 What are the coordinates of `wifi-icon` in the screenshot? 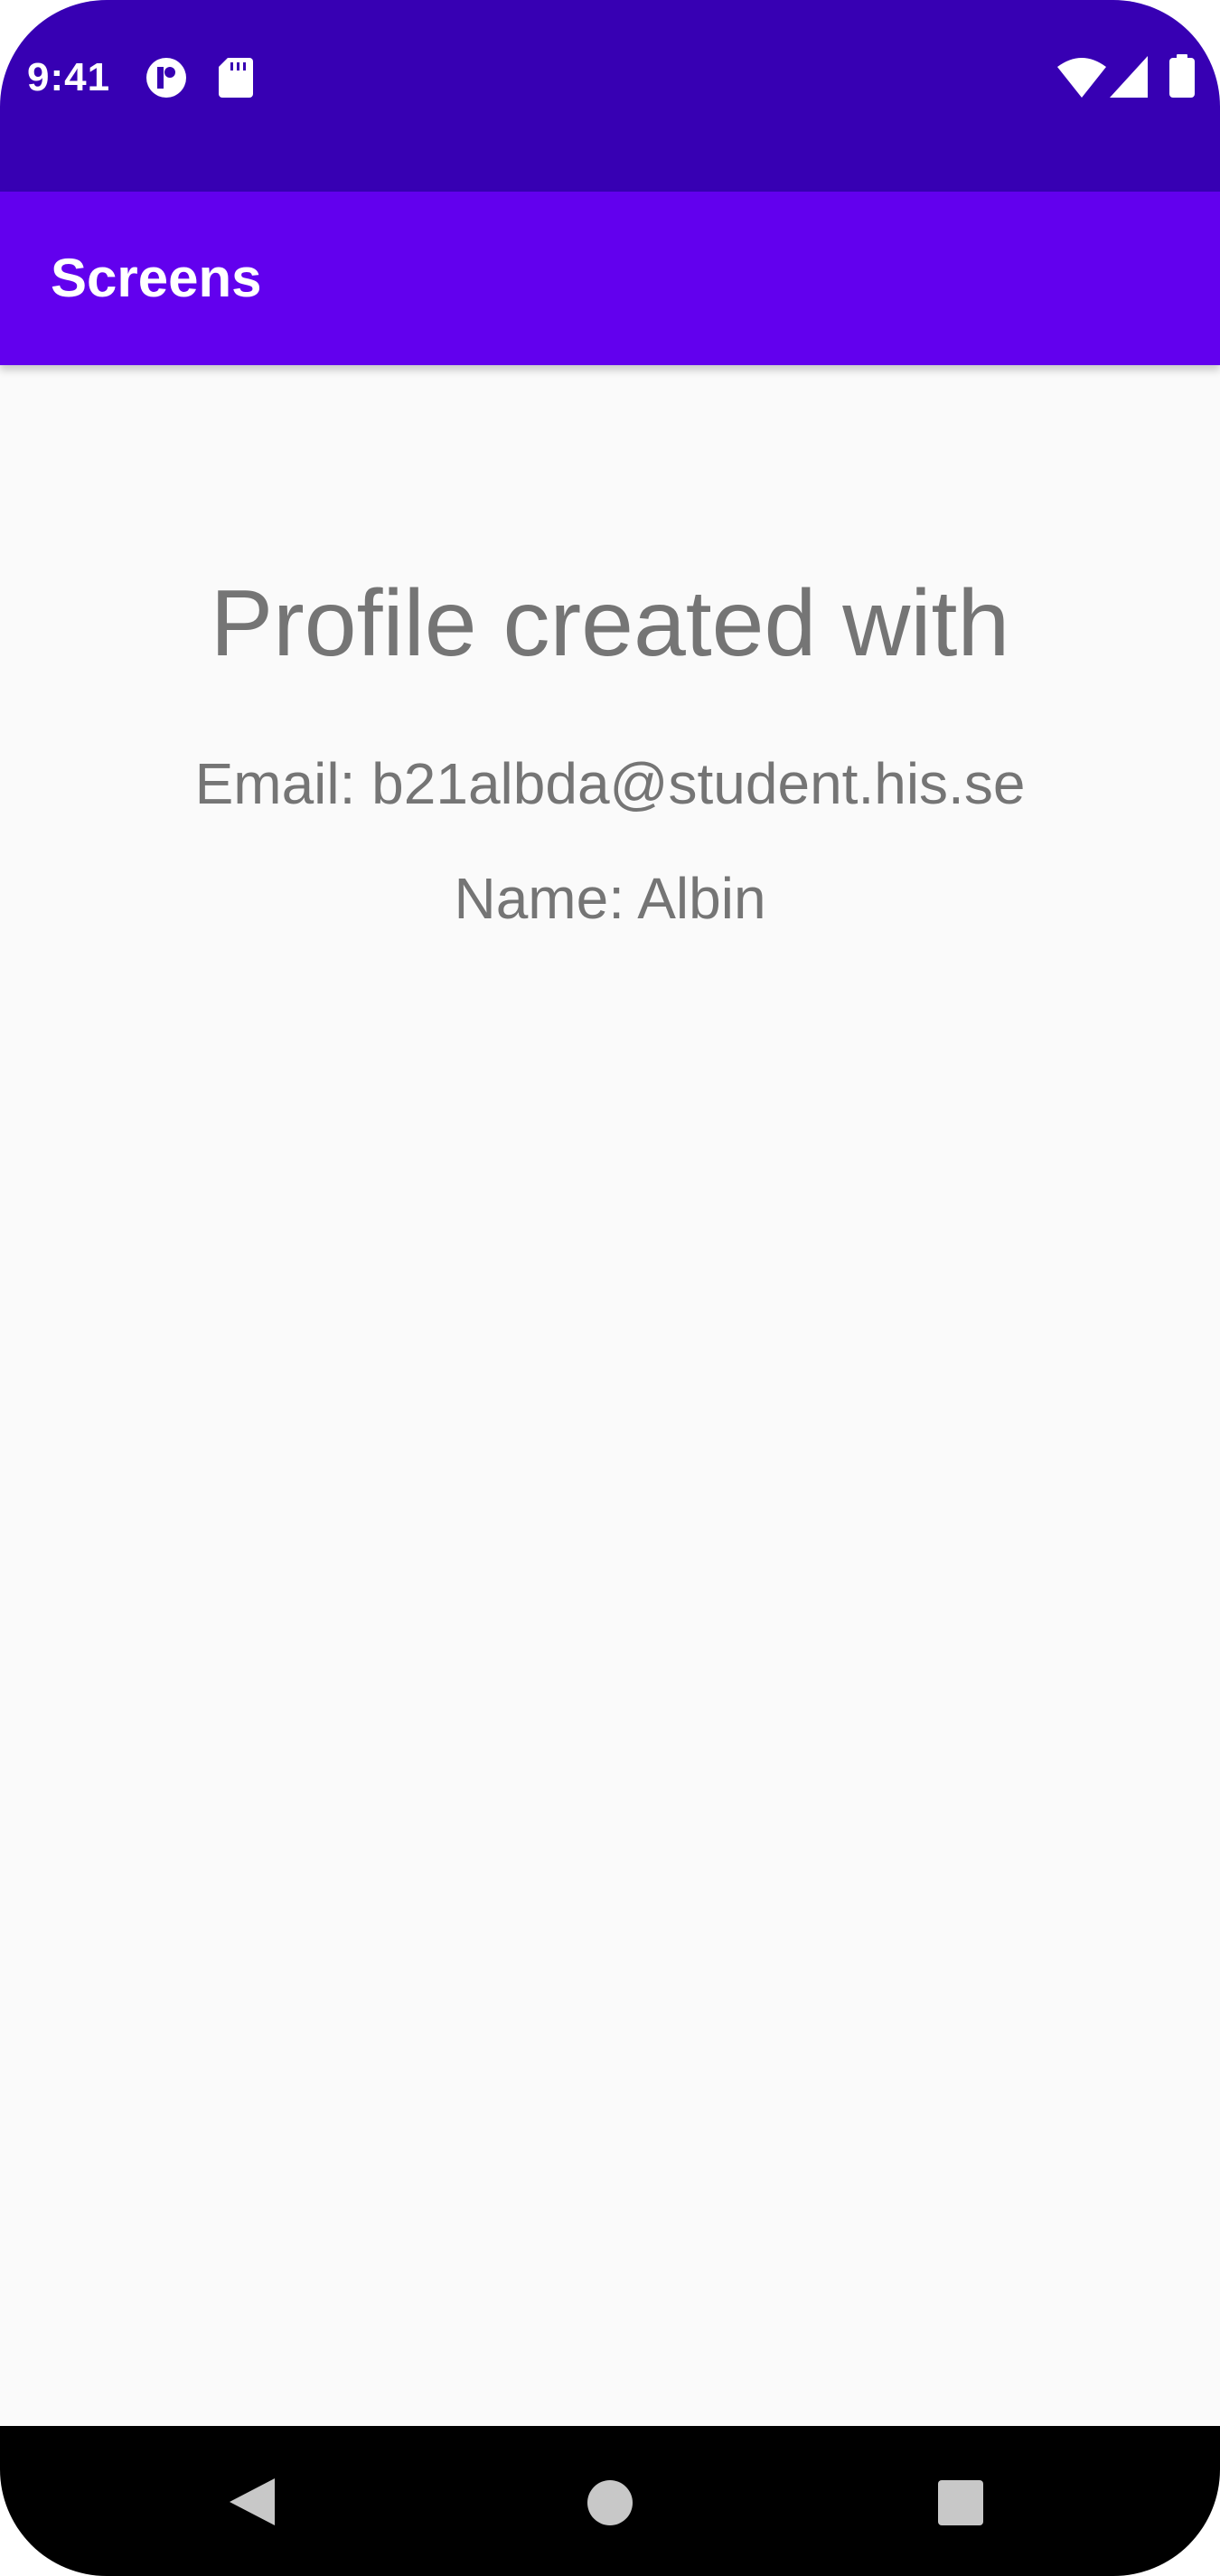 It's located at (1081, 78).